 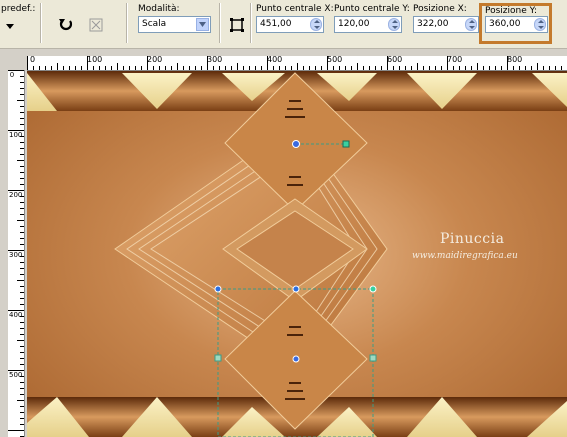 I want to click on ruler-label: 800, so click(x=515, y=60).